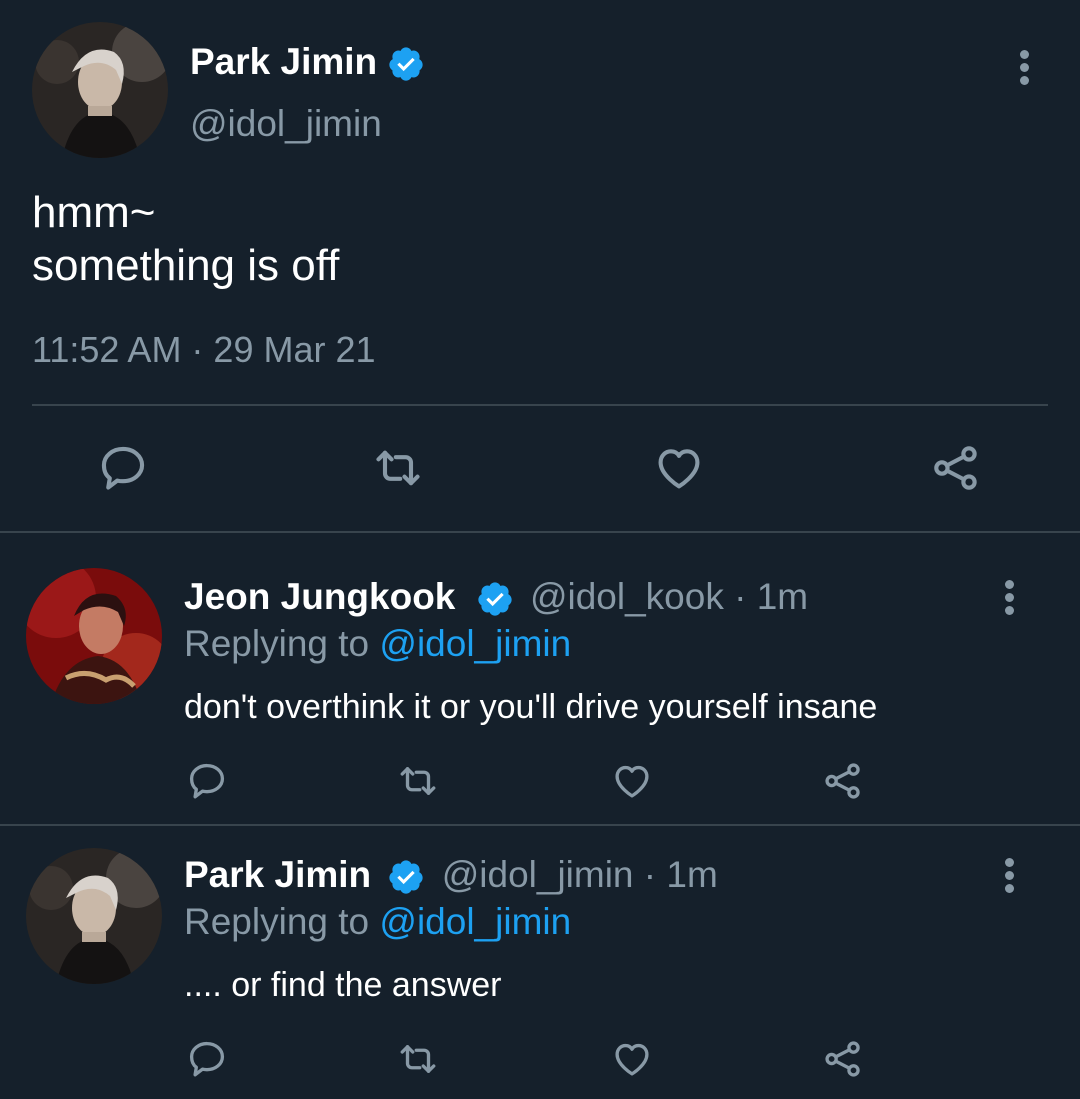 The width and height of the screenshot is (1080, 1099). I want to click on author-name: Park Jimin, so click(307, 62).